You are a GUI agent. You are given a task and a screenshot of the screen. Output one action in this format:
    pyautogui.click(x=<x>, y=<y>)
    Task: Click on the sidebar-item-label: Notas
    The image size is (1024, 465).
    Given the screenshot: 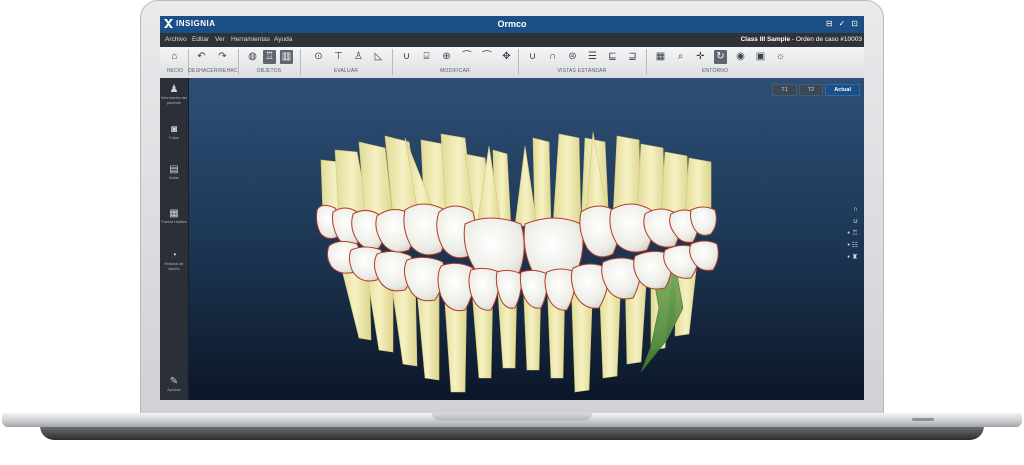 What is the action you would take?
    pyautogui.click(x=174, y=178)
    